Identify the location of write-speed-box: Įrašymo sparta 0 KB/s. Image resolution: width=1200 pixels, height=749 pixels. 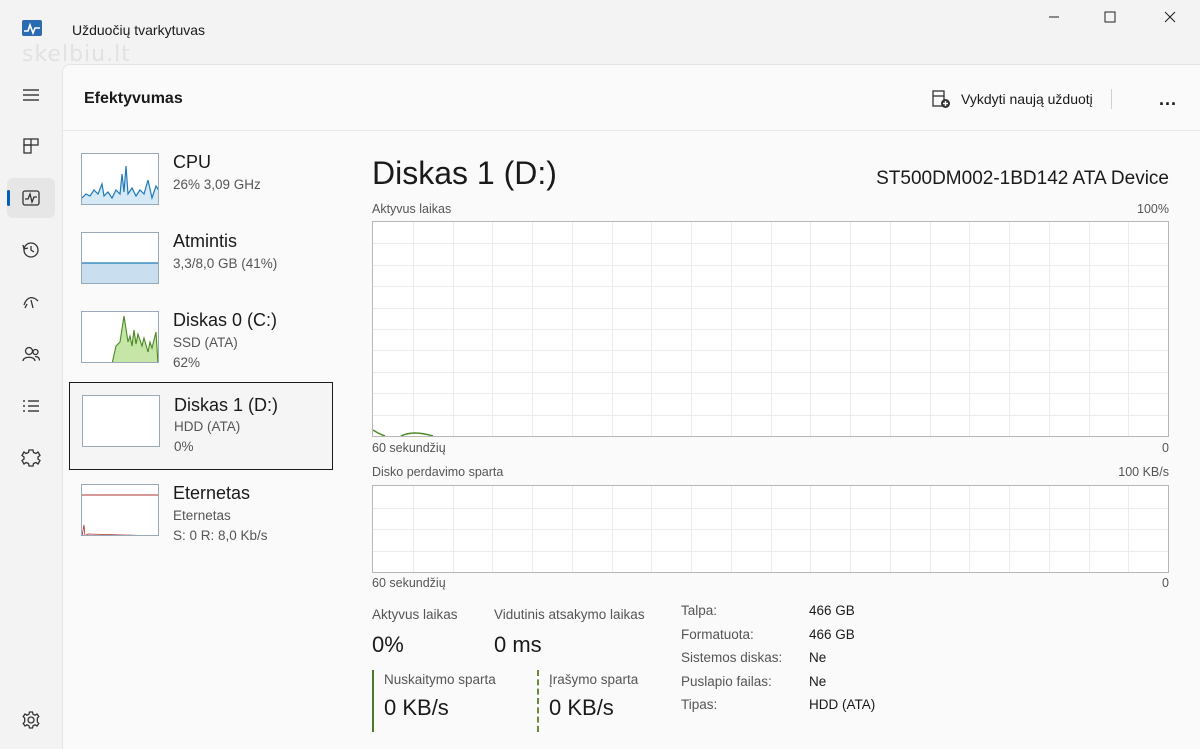
(602, 701).